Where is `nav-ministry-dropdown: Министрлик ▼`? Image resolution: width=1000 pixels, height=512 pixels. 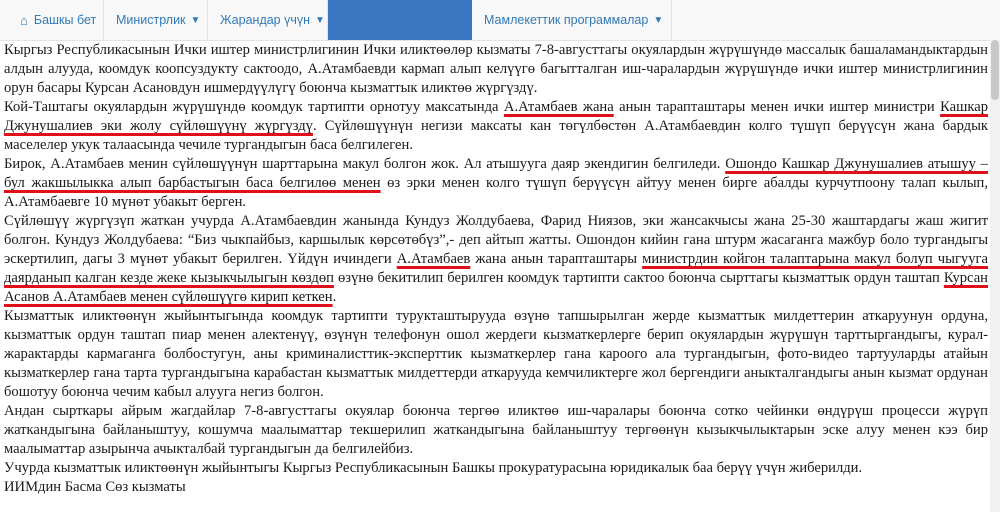
nav-ministry-dropdown: Министрлик ▼ is located at coordinates (156, 20).